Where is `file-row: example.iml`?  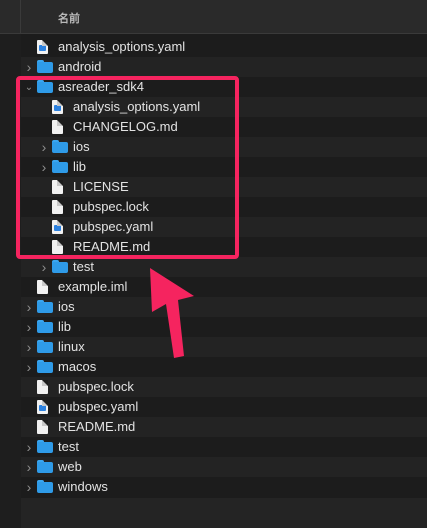 file-row: example.iml is located at coordinates (224, 287).